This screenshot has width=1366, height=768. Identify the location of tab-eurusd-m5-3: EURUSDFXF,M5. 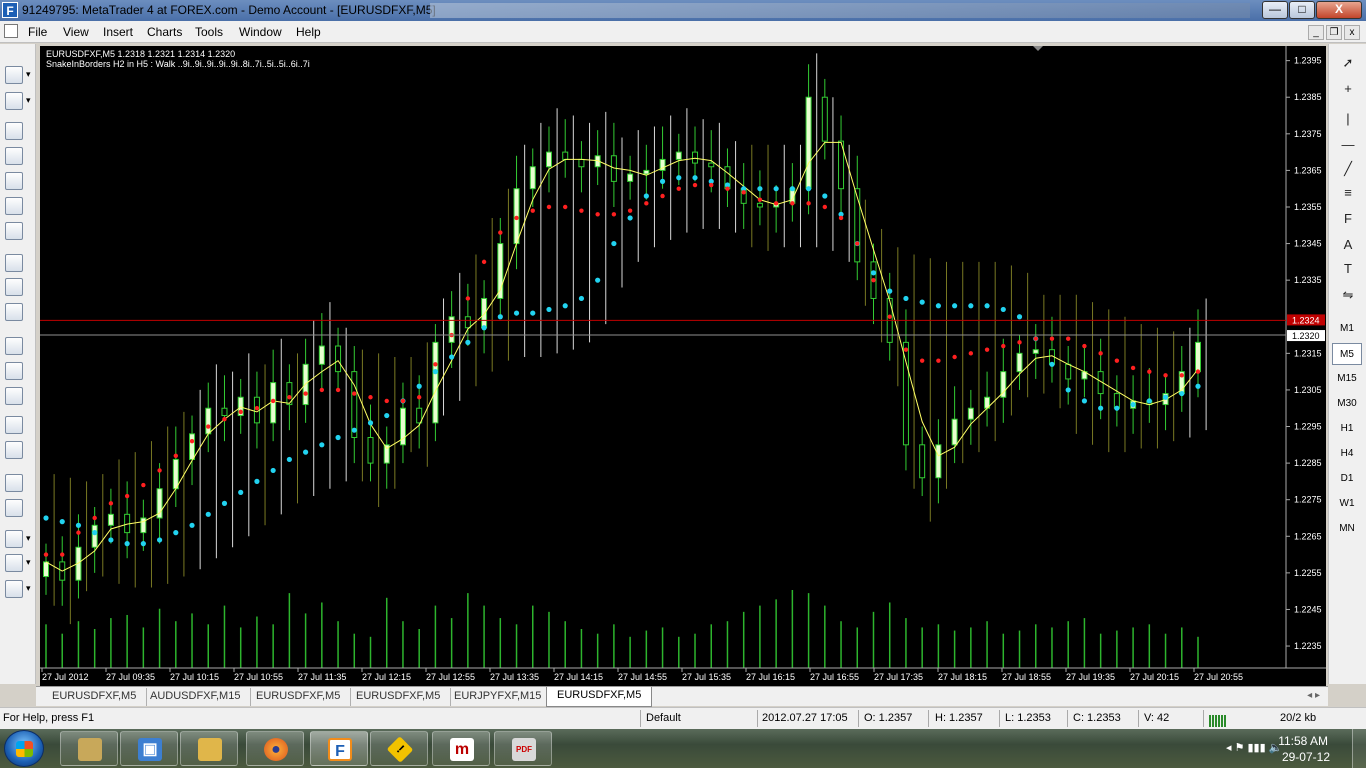
(399, 697).